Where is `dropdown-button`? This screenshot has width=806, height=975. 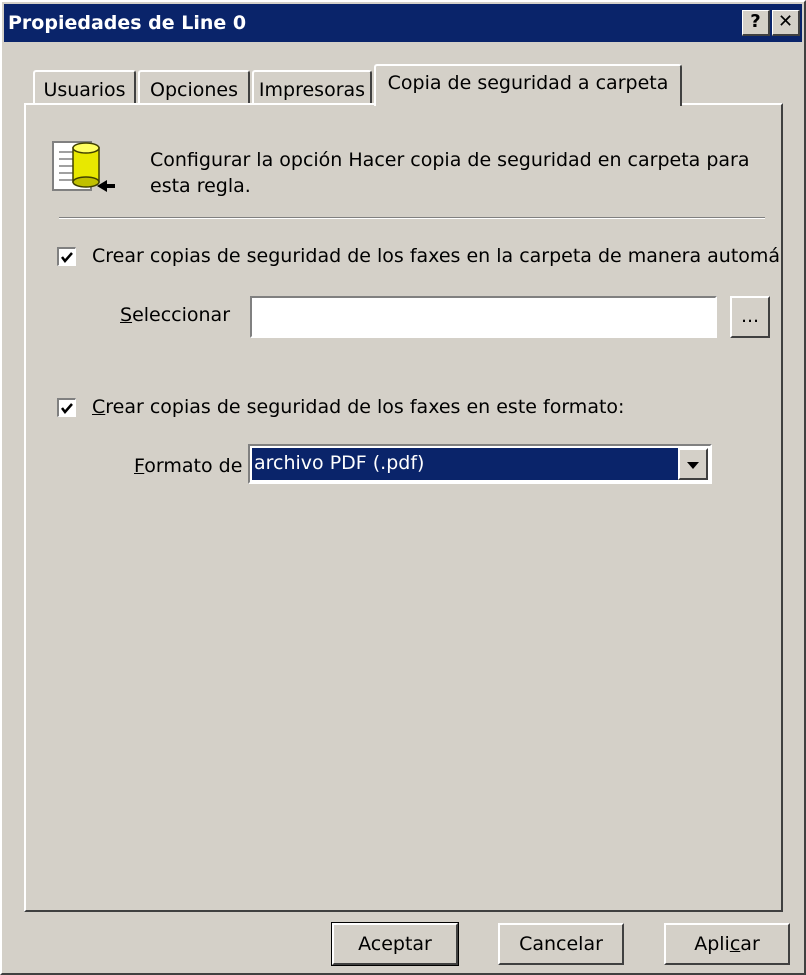 dropdown-button is located at coordinates (693, 464).